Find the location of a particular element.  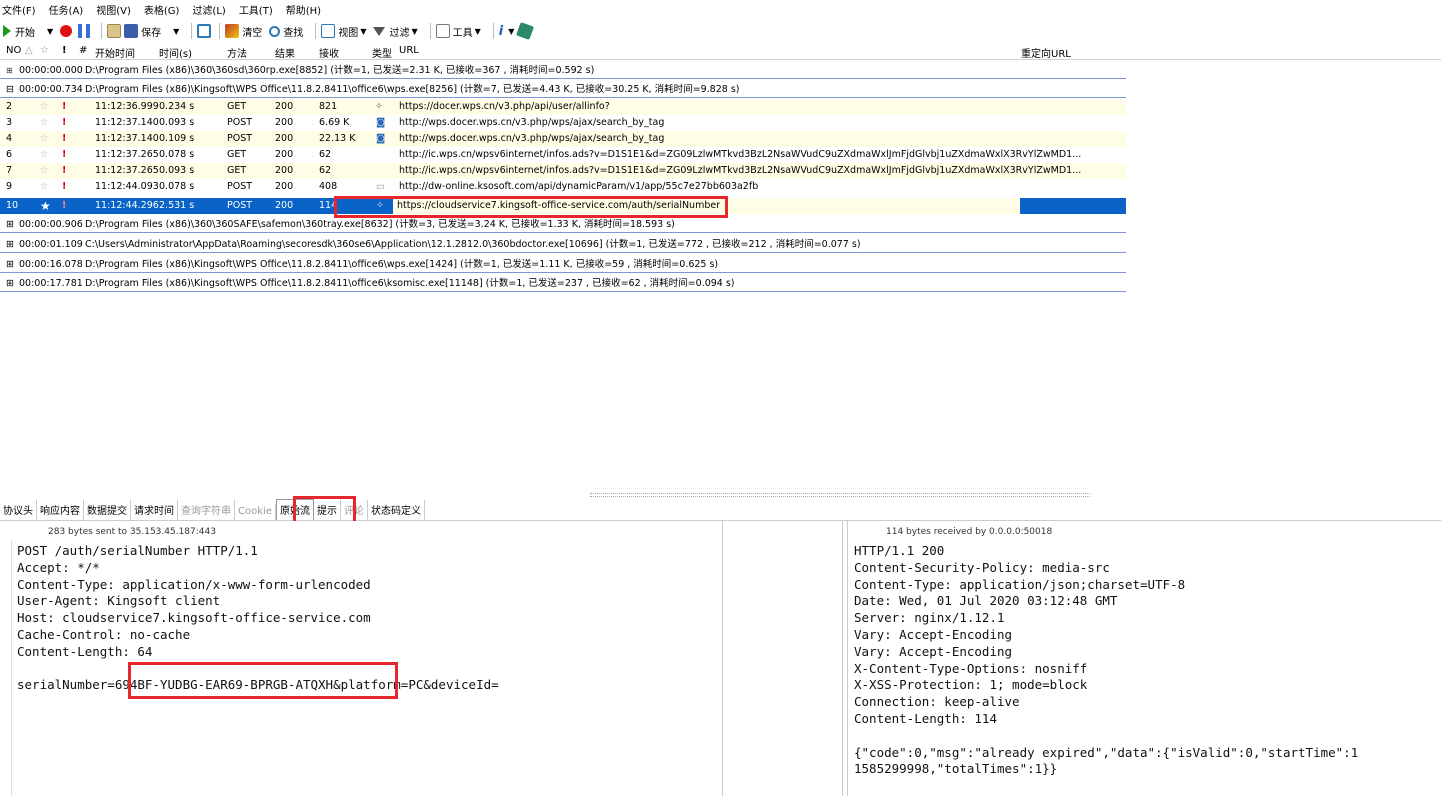

menu-filter: 过滤(L) is located at coordinates (208, 9).